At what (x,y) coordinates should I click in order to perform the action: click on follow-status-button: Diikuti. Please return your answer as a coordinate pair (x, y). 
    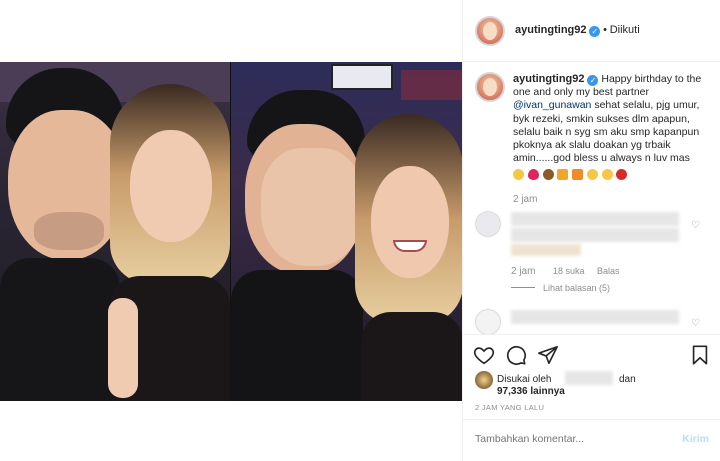
    Looking at the image, I should click on (625, 30).